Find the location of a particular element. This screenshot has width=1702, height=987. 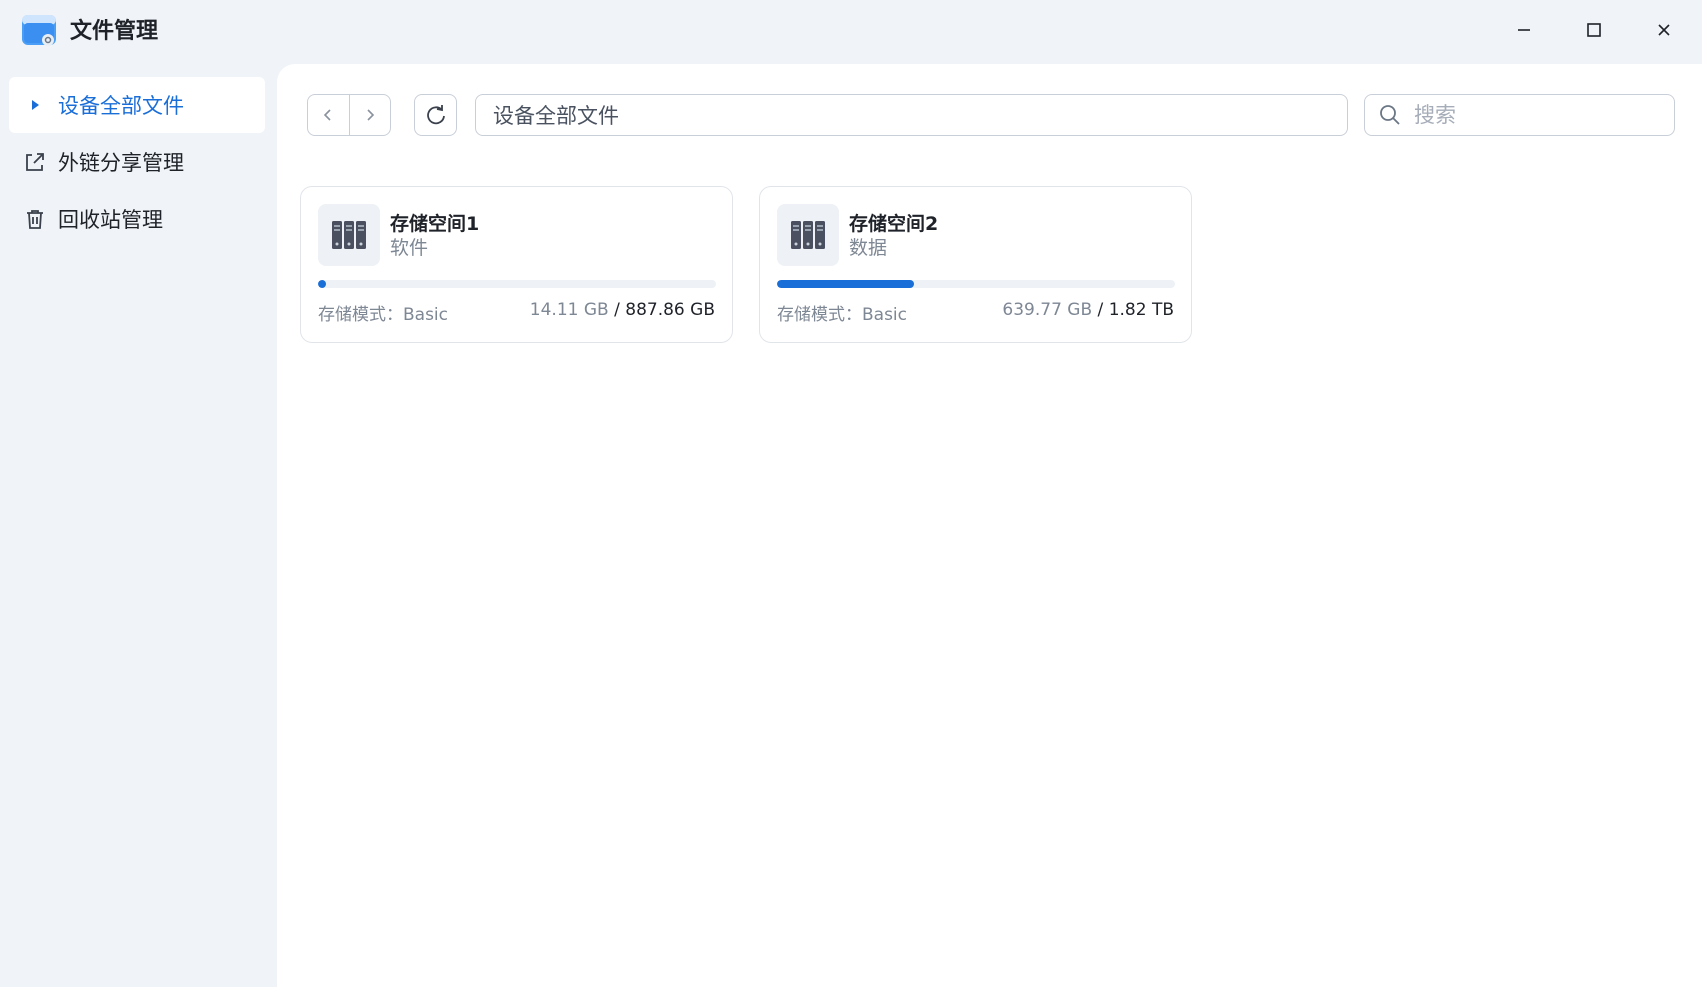

sidebar-item-all-files: 设备全部文件 is located at coordinates (137, 105).